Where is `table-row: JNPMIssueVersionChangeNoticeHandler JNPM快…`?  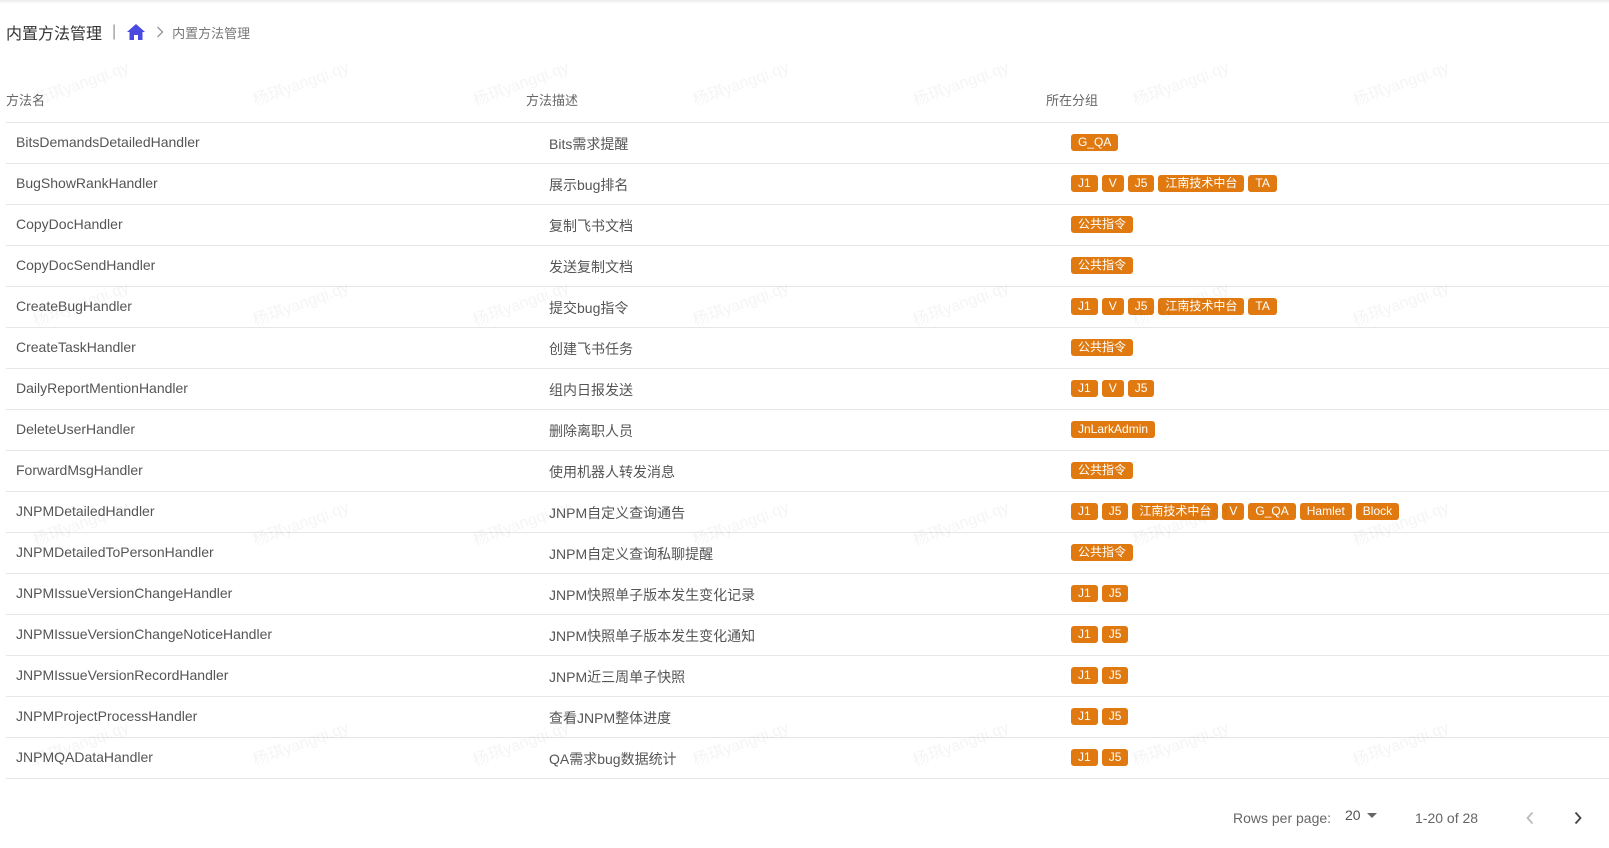 table-row: JNPMIssueVersionChangeNoticeHandler JNPM快… is located at coordinates (807, 635).